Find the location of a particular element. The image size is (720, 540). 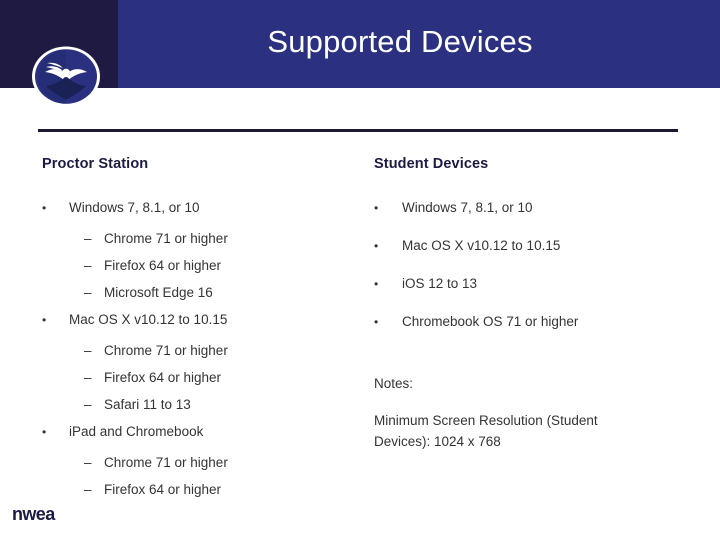

header-divider is located at coordinates (358, 130).